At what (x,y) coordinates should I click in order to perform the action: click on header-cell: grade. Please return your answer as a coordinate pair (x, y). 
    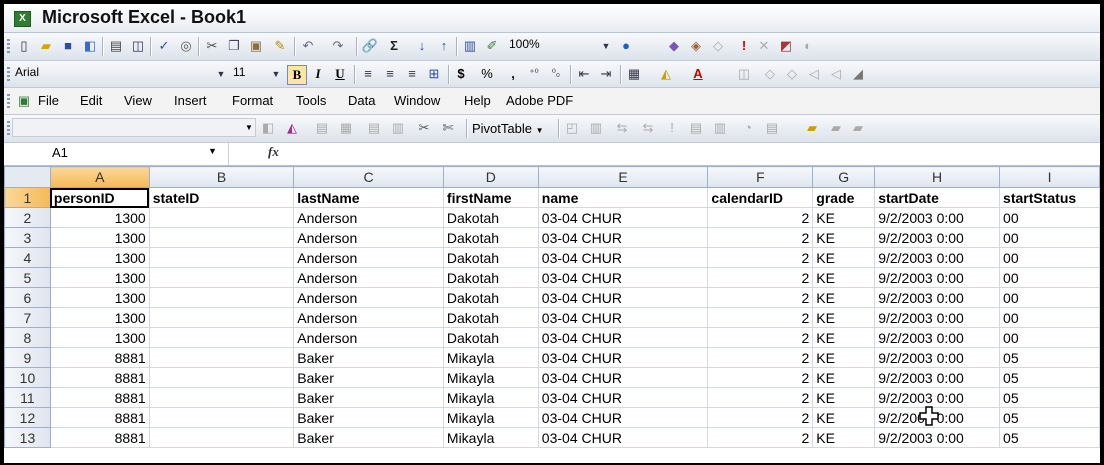
    Looking at the image, I should click on (844, 197).